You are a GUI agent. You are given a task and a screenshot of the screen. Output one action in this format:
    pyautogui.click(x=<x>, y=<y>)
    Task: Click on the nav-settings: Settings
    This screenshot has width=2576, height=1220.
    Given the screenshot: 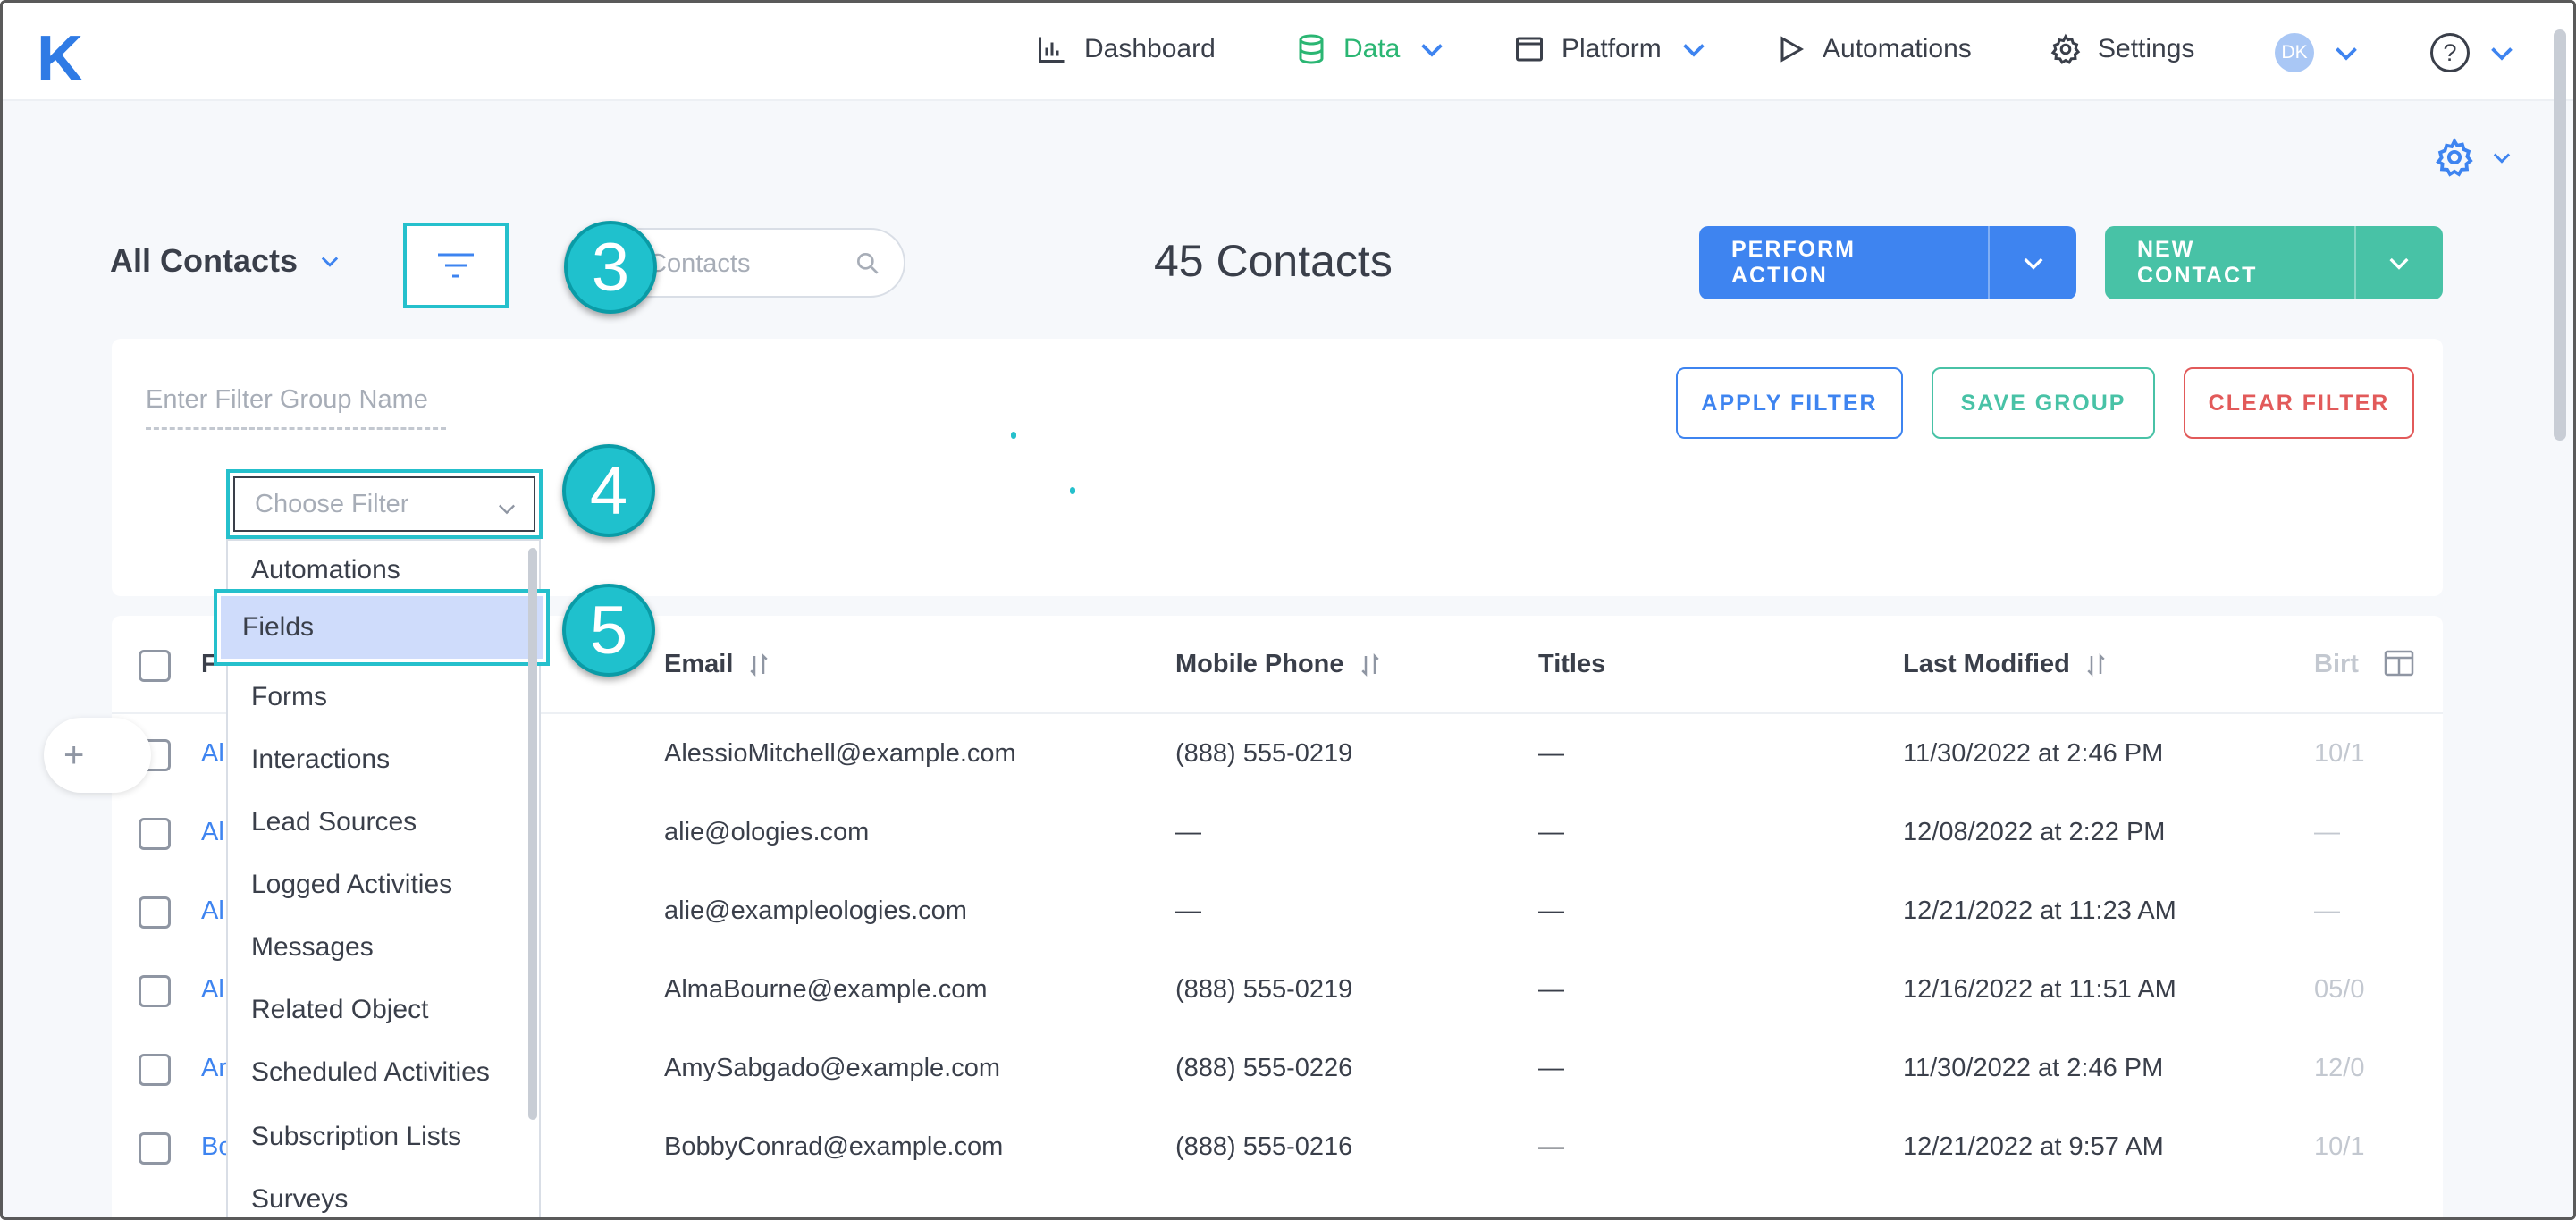 What is the action you would take?
    pyautogui.click(x=2122, y=49)
    